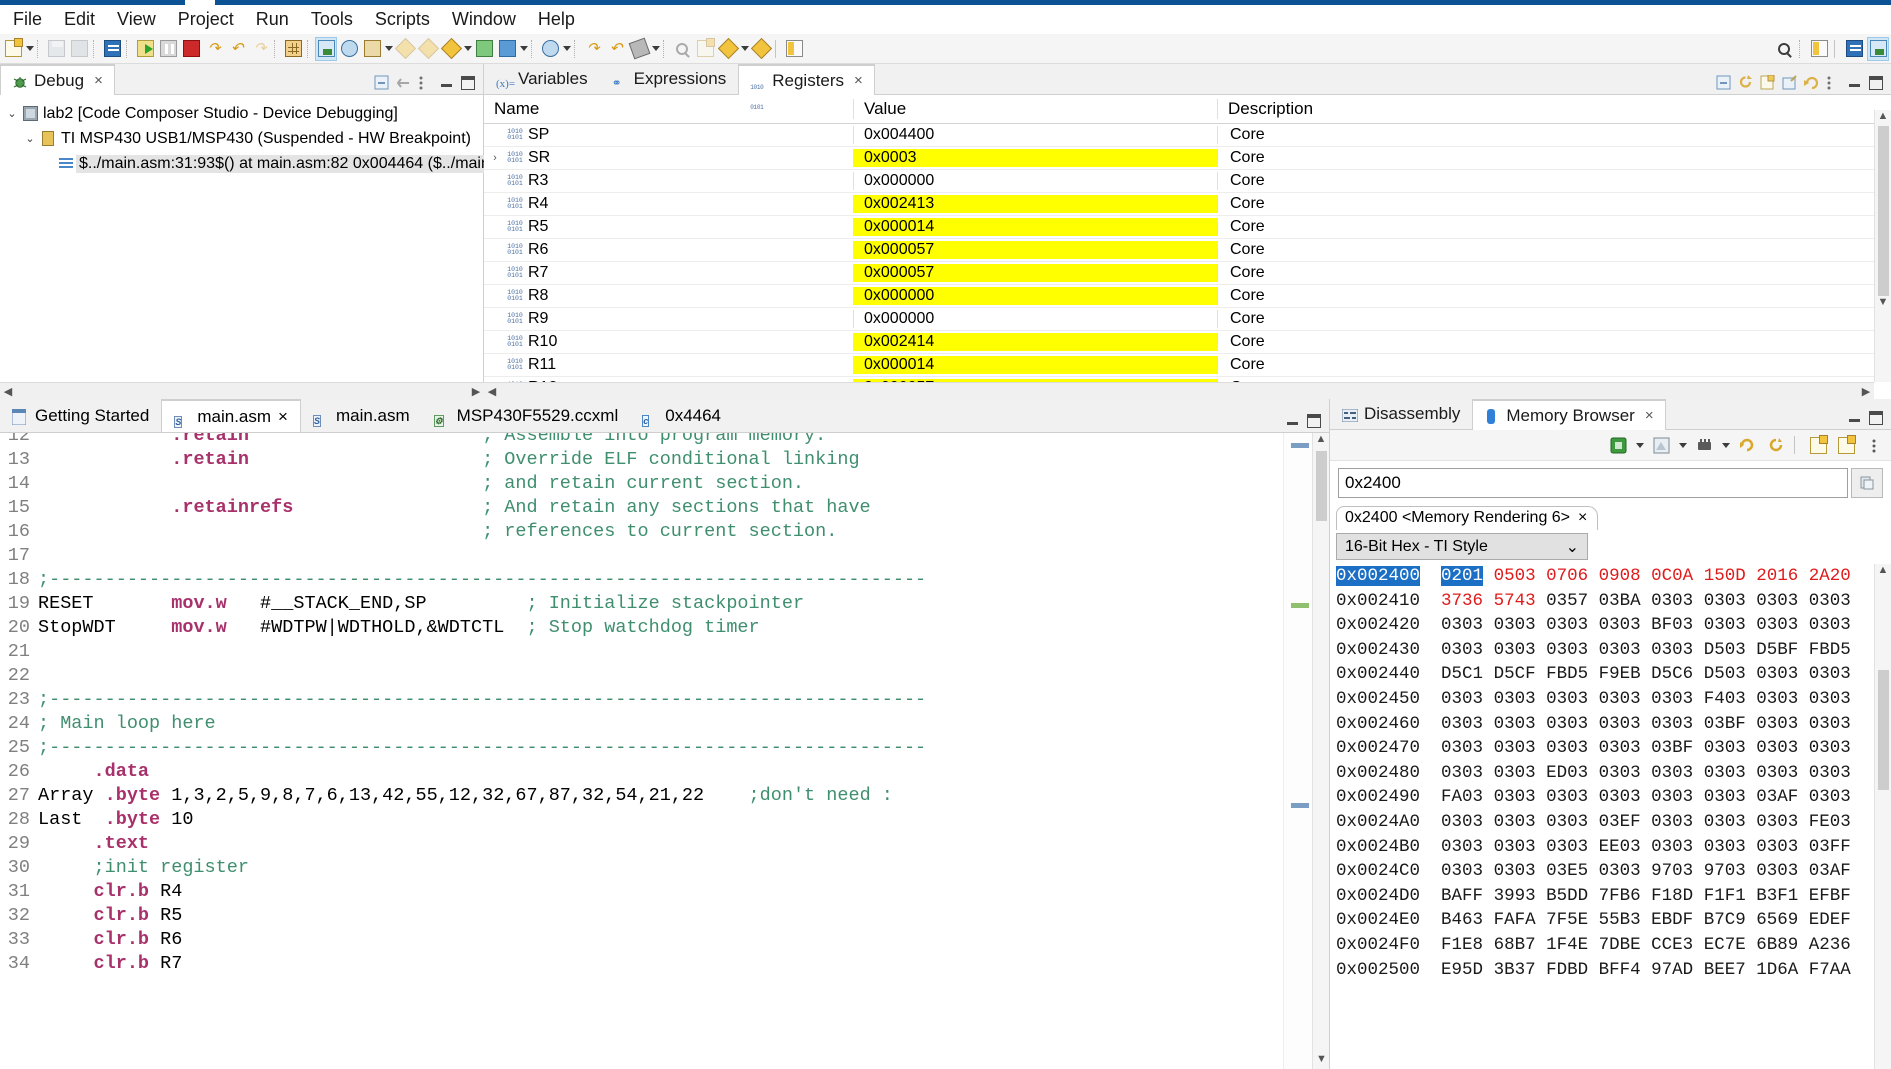 The height and width of the screenshot is (1069, 1891). Describe the element at coordinates (1515, 896) in the screenshot. I see `memory-word: 3993` at that location.